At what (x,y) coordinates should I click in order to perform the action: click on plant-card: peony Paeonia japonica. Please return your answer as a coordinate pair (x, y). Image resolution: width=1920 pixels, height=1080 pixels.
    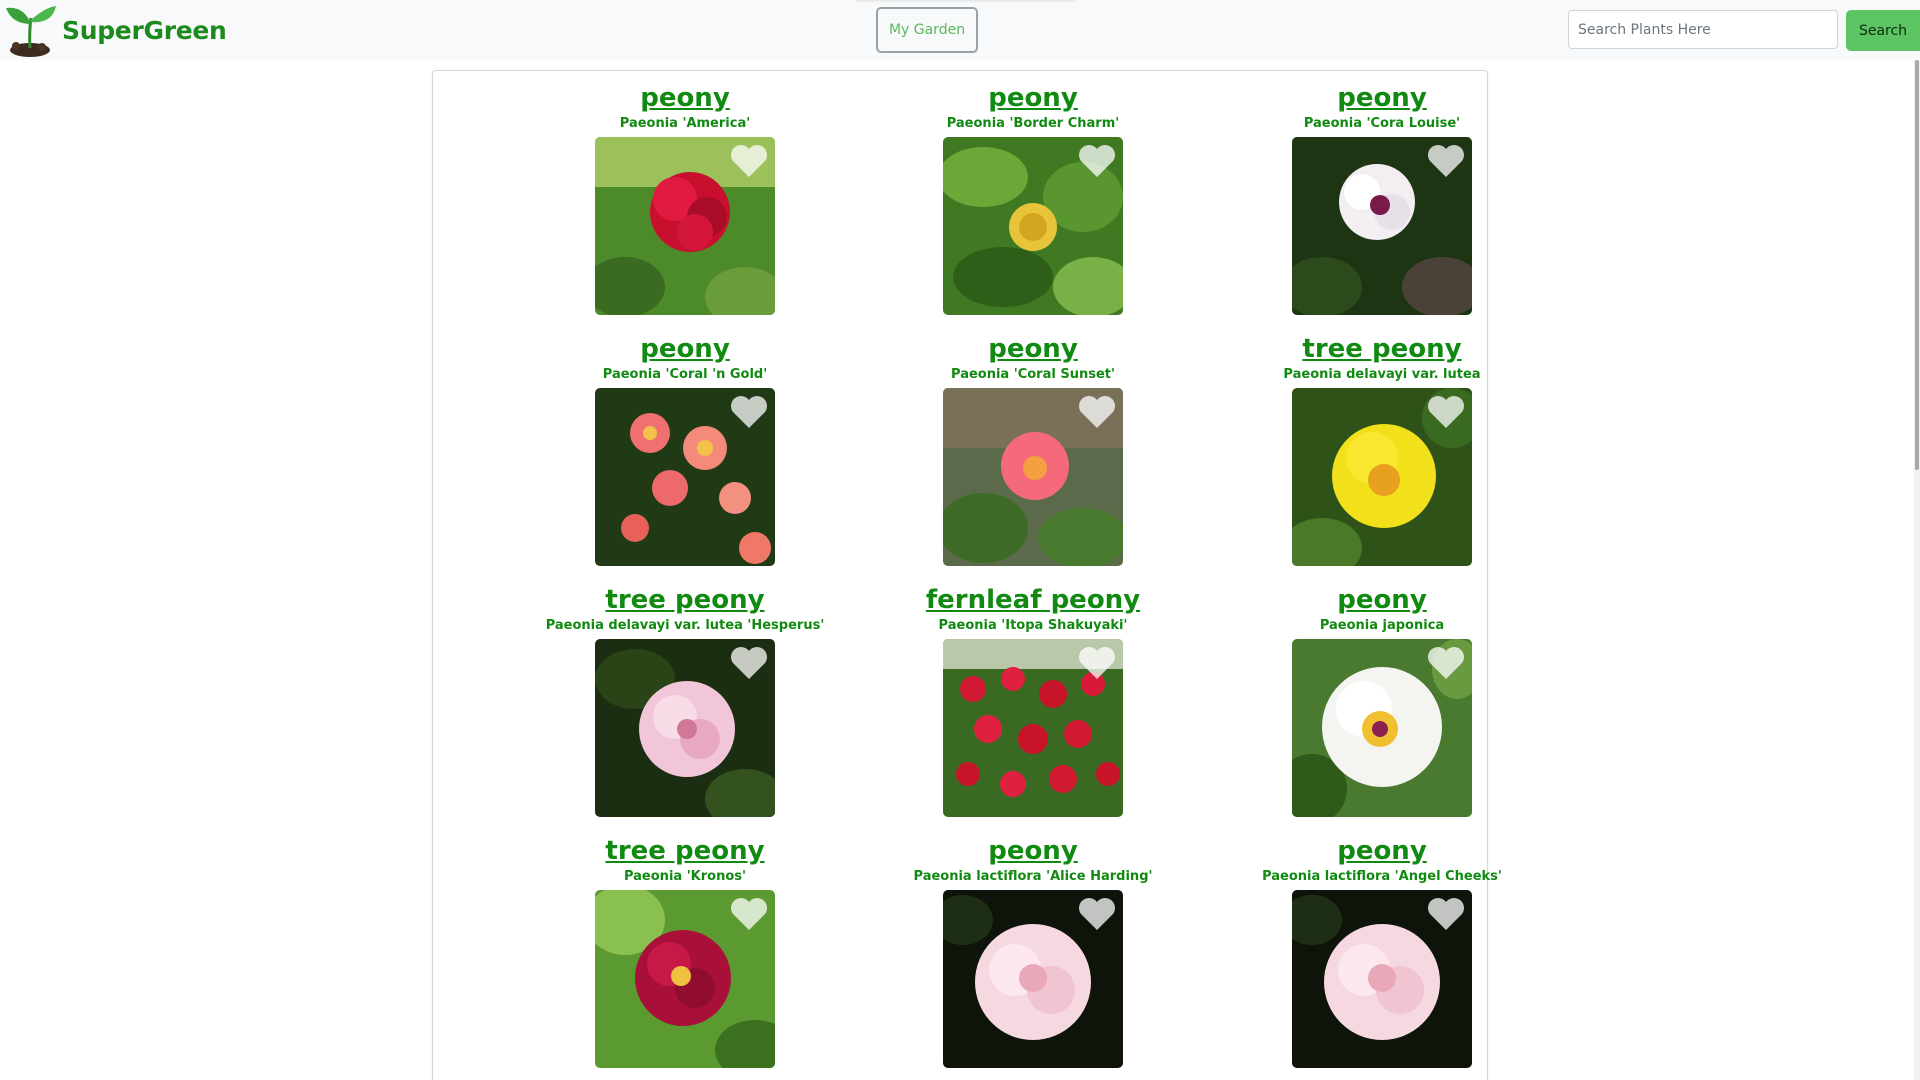
    Looking at the image, I should click on (1382, 710).